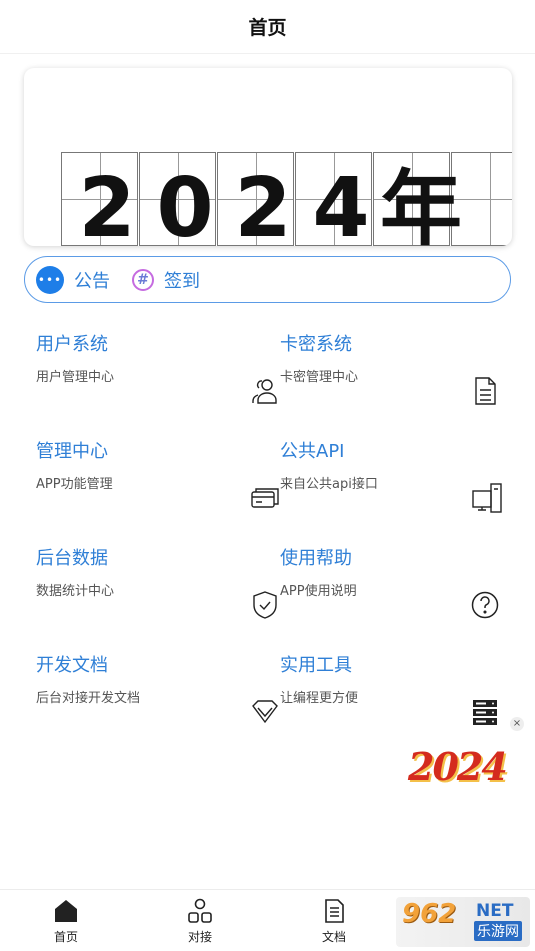 This screenshot has width=535, height=951. What do you see at coordinates (316, 558) in the screenshot?
I see `menu-item-title: 使用帮助` at bounding box center [316, 558].